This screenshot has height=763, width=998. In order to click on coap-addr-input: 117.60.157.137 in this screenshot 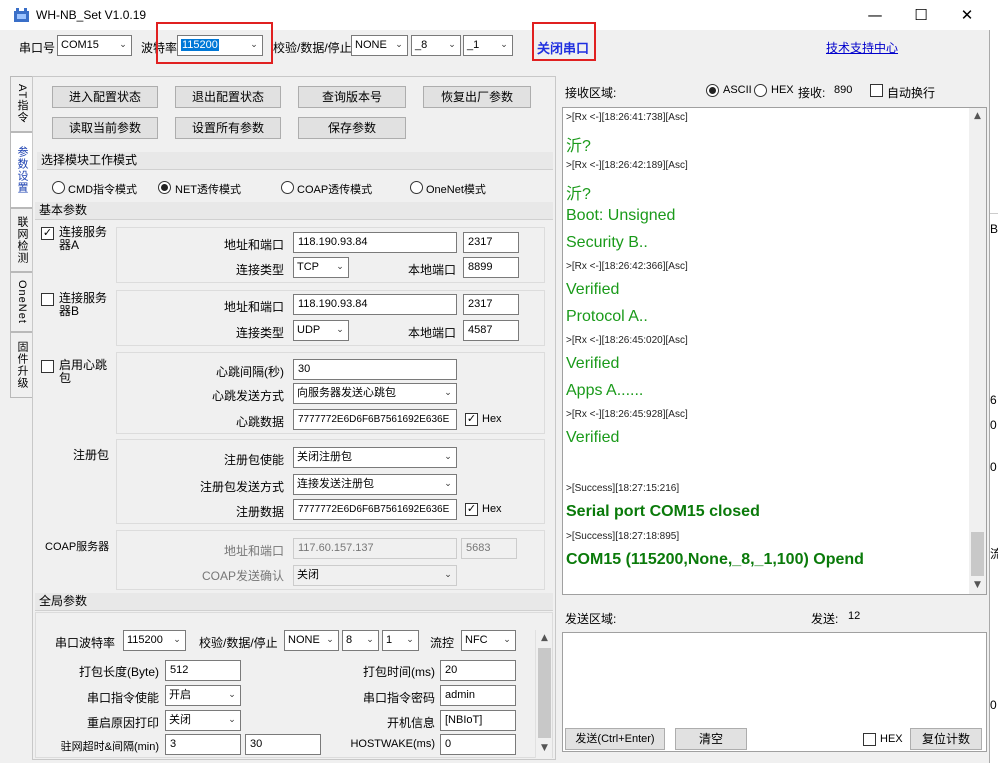, I will do `click(375, 548)`.